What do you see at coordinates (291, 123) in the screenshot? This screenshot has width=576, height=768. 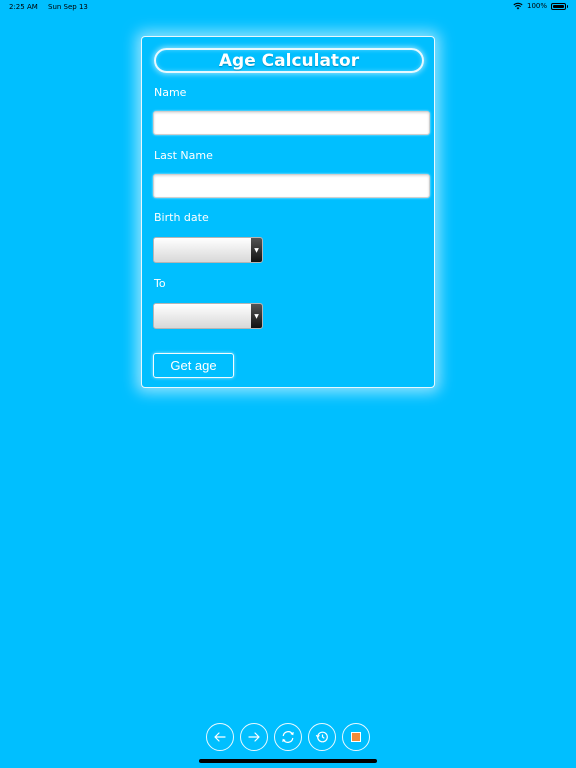 I see `name-input` at bounding box center [291, 123].